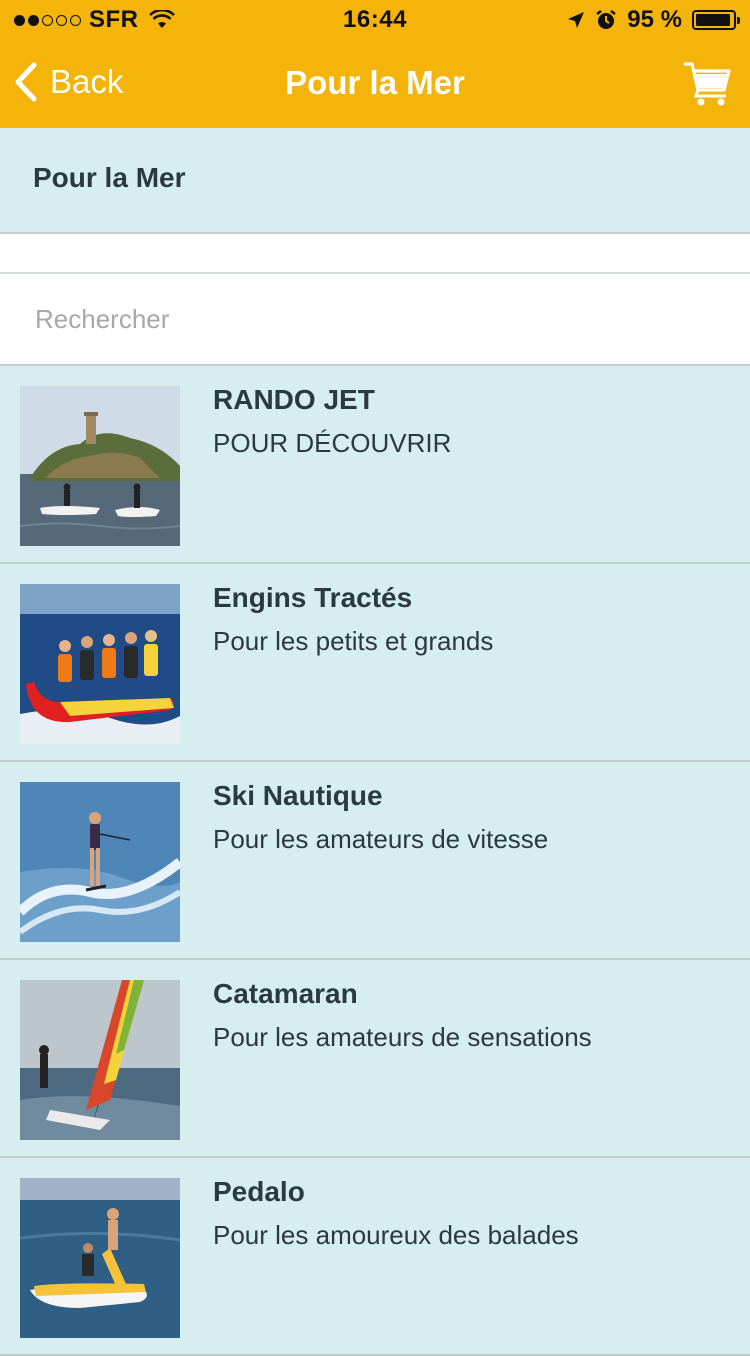  Describe the element at coordinates (298, 795) in the screenshot. I see `item-title: Ski Nautique` at that location.